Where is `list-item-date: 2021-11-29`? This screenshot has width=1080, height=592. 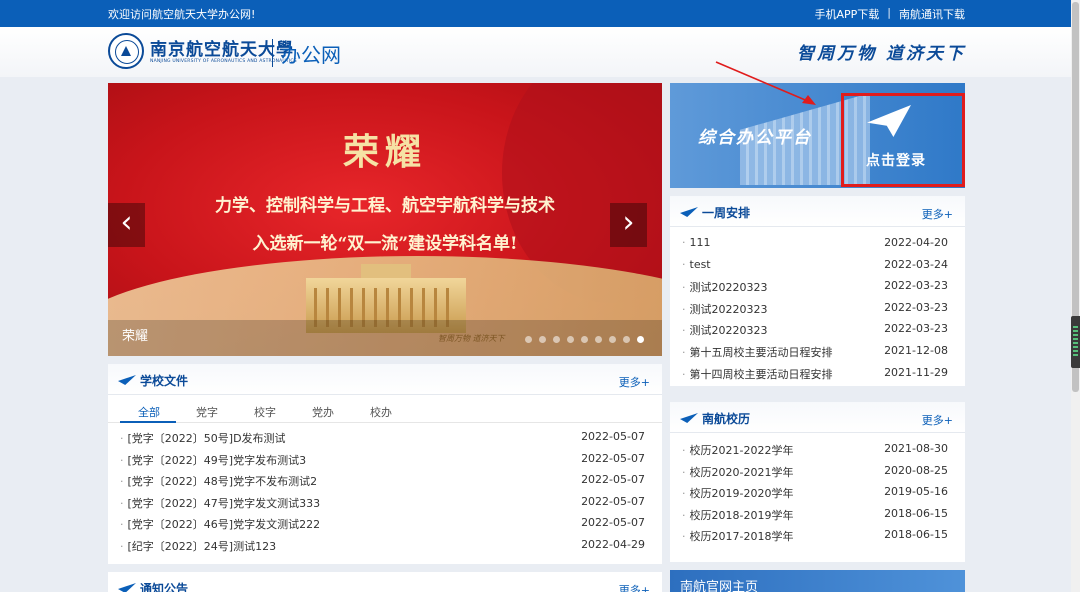
list-item-date: 2021-11-29 is located at coordinates (916, 372).